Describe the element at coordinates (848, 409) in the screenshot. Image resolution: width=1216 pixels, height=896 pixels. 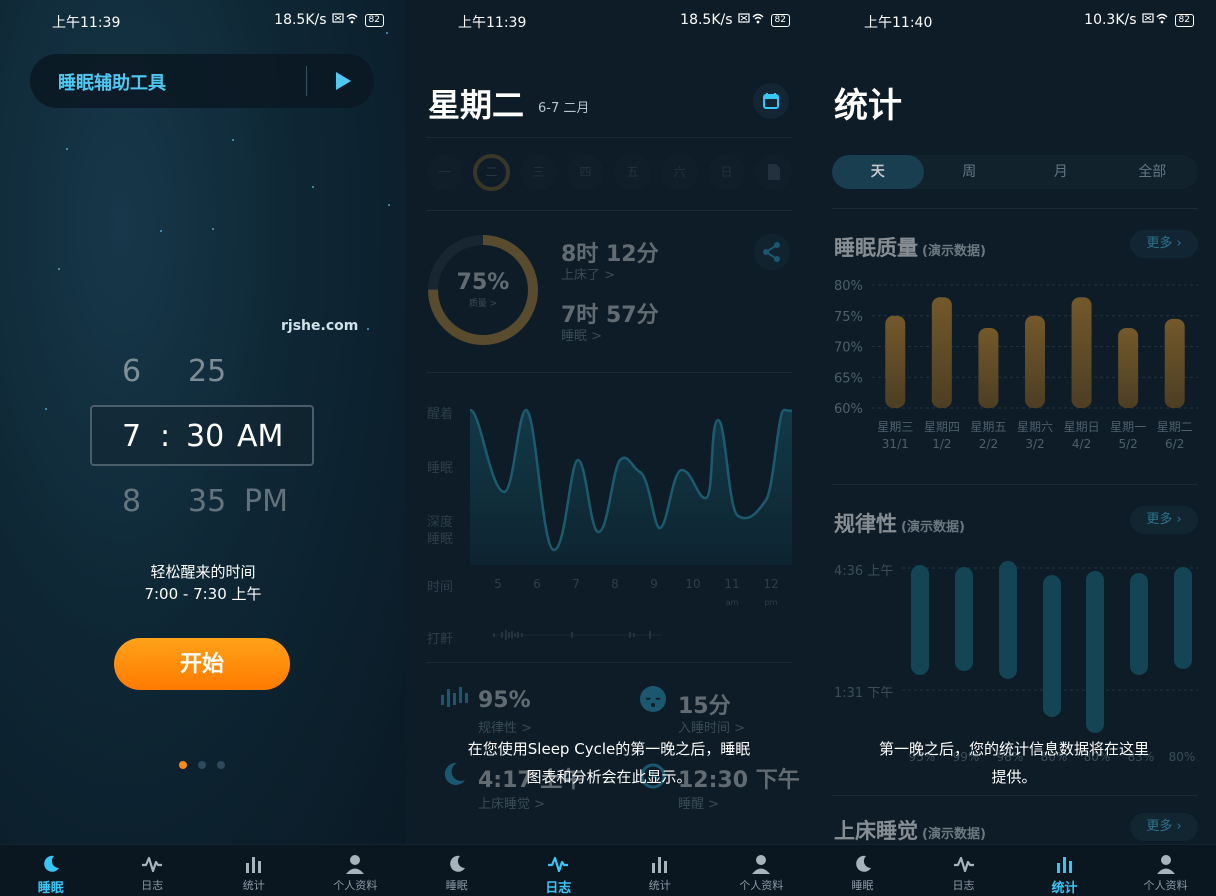
I see `y-tick-label: 60%` at that location.